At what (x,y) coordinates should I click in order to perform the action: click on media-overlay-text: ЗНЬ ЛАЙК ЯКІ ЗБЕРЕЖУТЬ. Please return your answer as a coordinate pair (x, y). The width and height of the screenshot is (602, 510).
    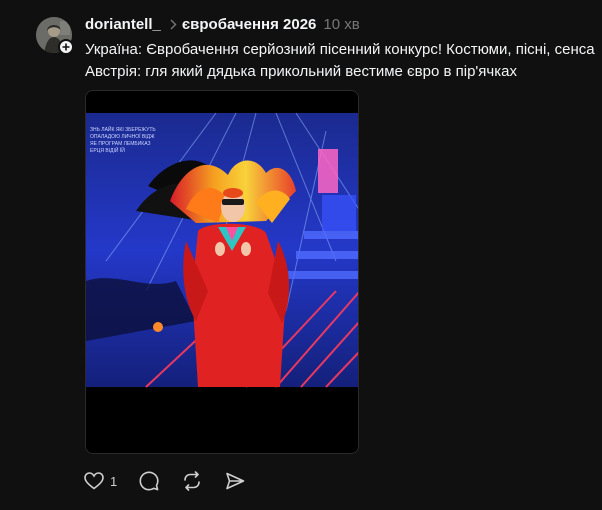
    Looking at the image, I should click on (123, 129).